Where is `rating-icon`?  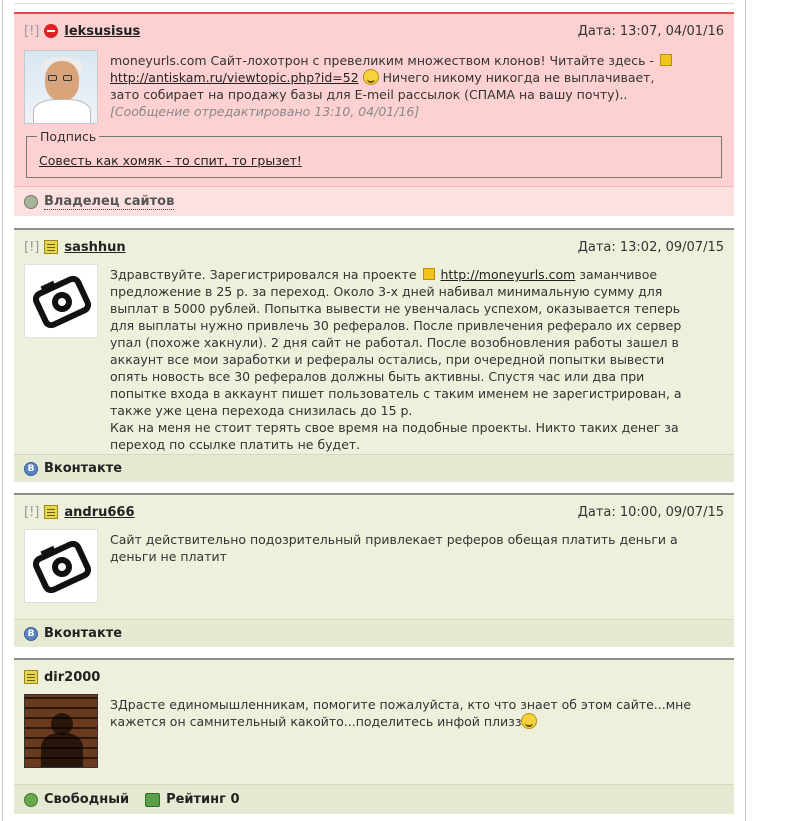 rating-icon is located at coordinates (153, 799).